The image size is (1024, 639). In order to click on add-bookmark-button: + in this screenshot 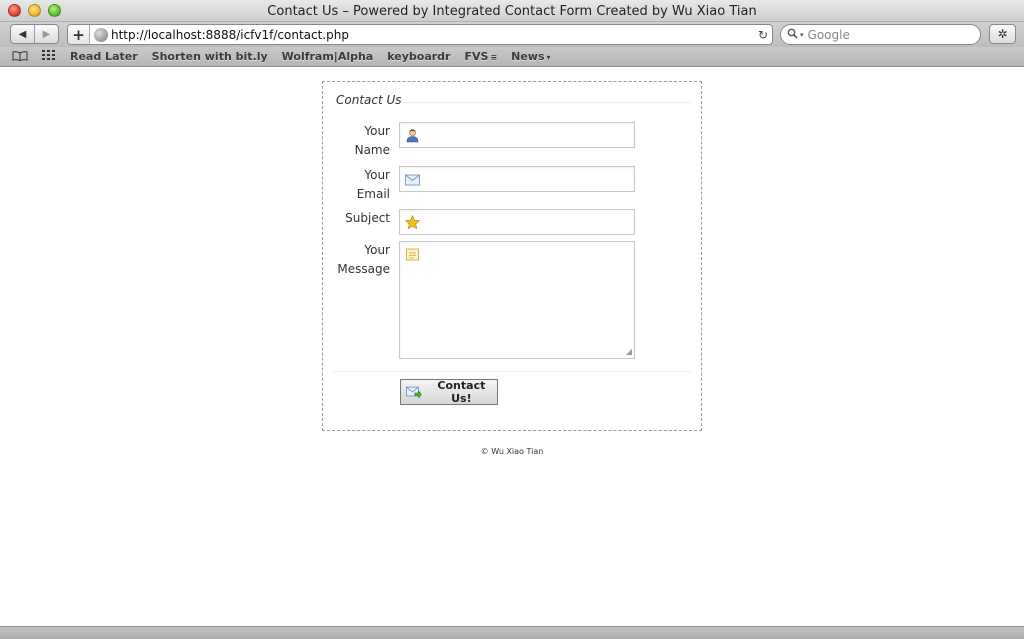, I will do `click(79, 34)`.